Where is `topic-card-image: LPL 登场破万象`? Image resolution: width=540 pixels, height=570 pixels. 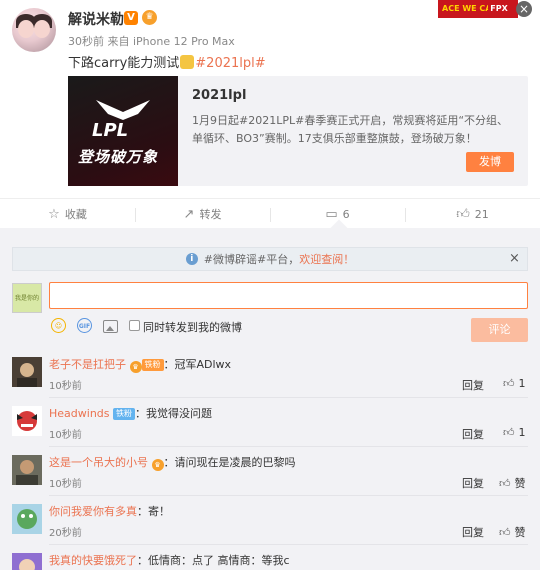 topic-card-image: LPL 登场破万象 is located at coordinates (123, 131).